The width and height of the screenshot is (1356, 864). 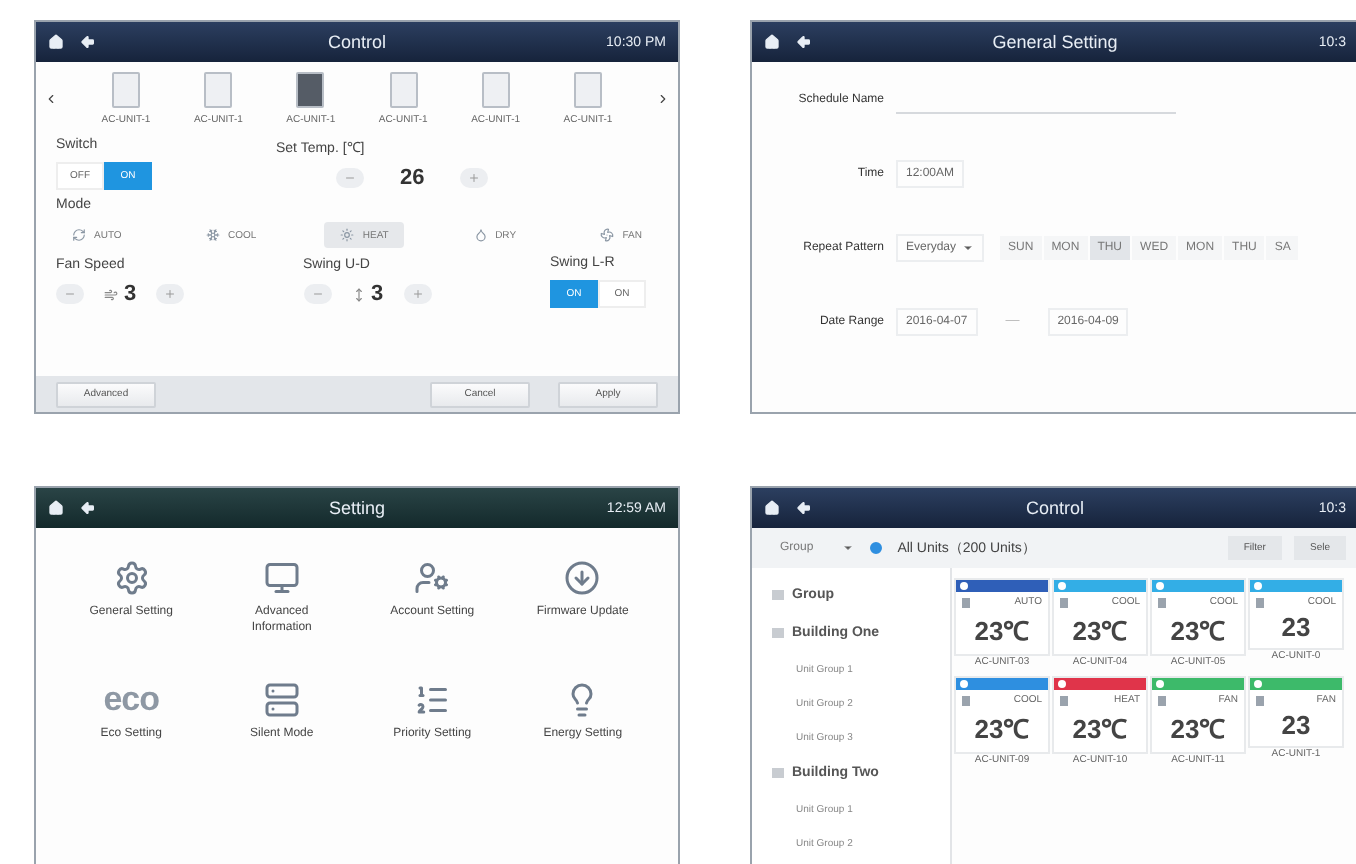 What do you see at coordinates (281, 578) in the screenshot?
I see `monitor-icon` at bounding box center [281, 578].